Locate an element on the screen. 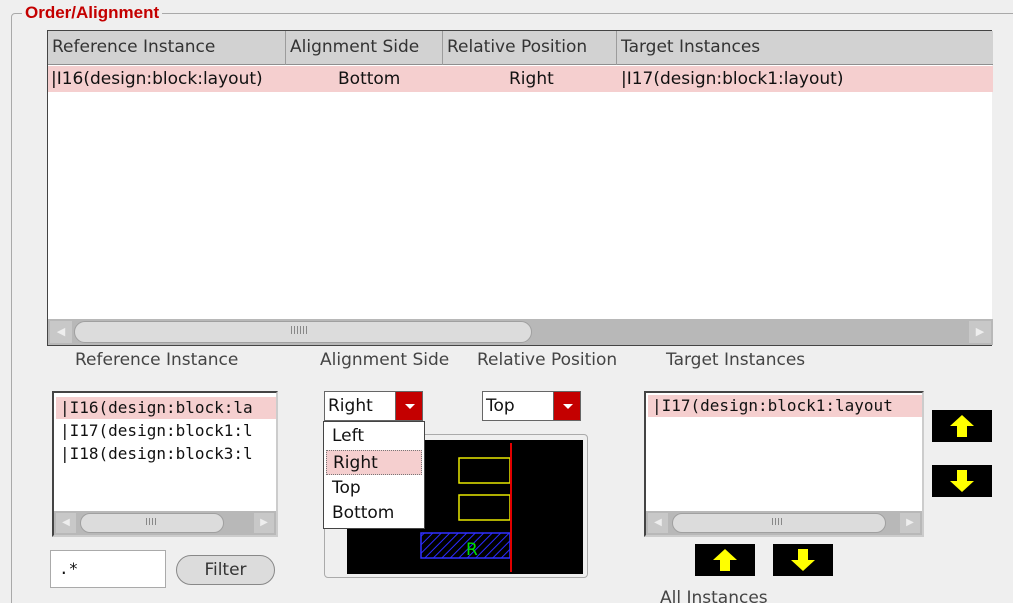 The image size is (1013, 603). dropdown-option-bottom: Bottom is located at coordinates (374, 513).